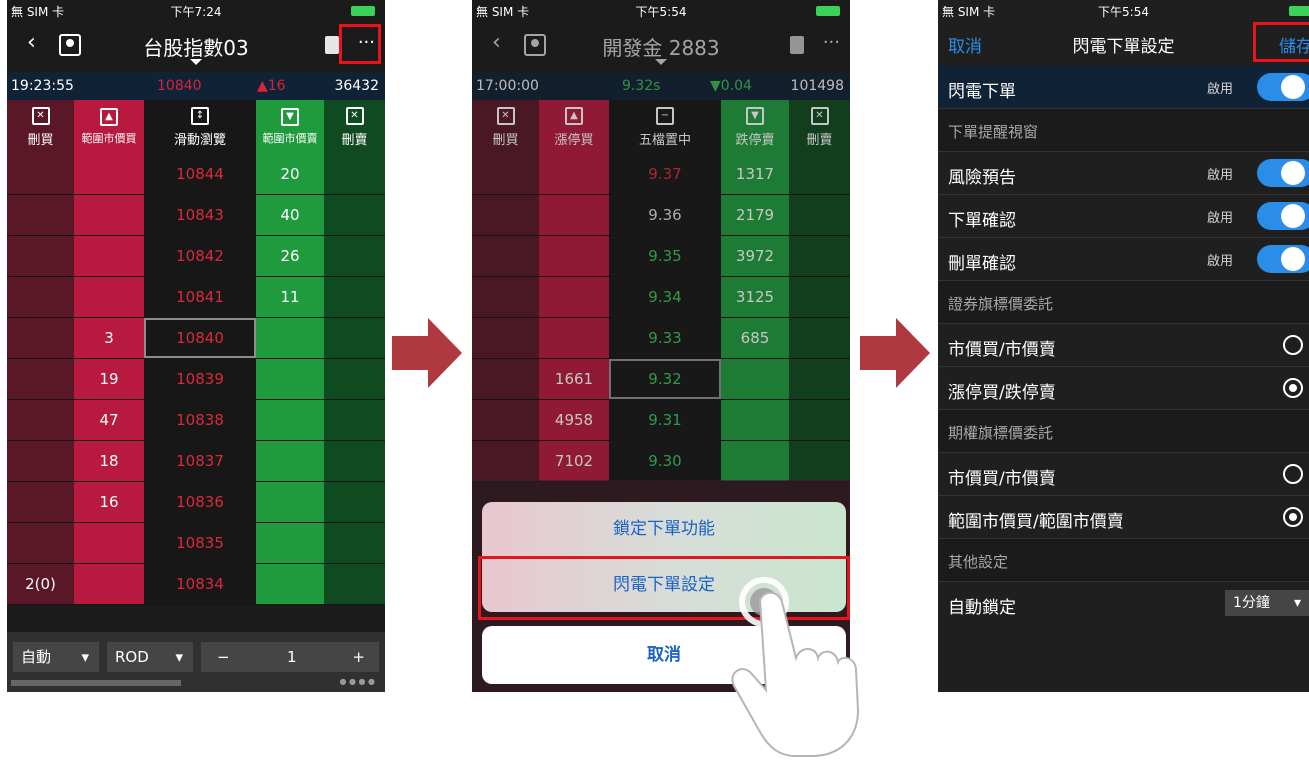 Image resolution: width=1309 pixels, height=764 pixels. I want to click on sell-cell: 685, so click(755, 338).